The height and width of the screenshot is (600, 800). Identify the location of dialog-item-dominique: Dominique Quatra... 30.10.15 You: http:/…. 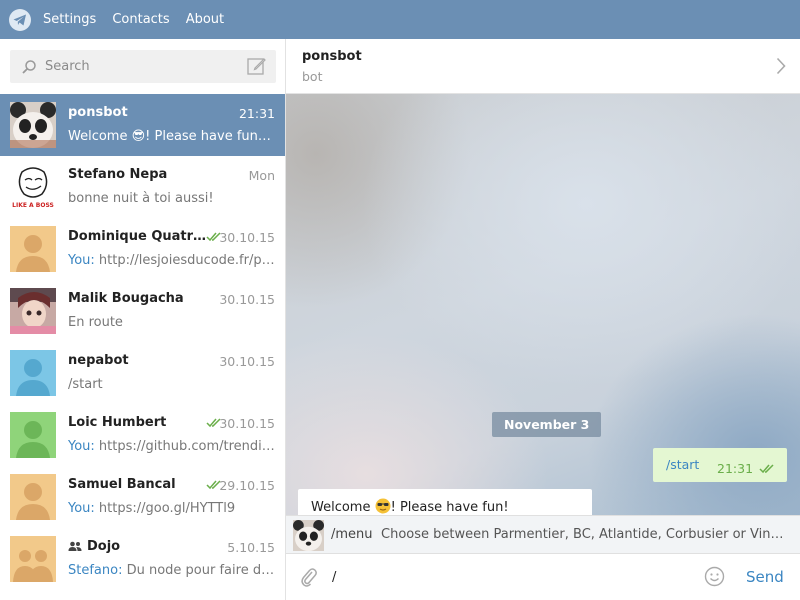
(142, 249).